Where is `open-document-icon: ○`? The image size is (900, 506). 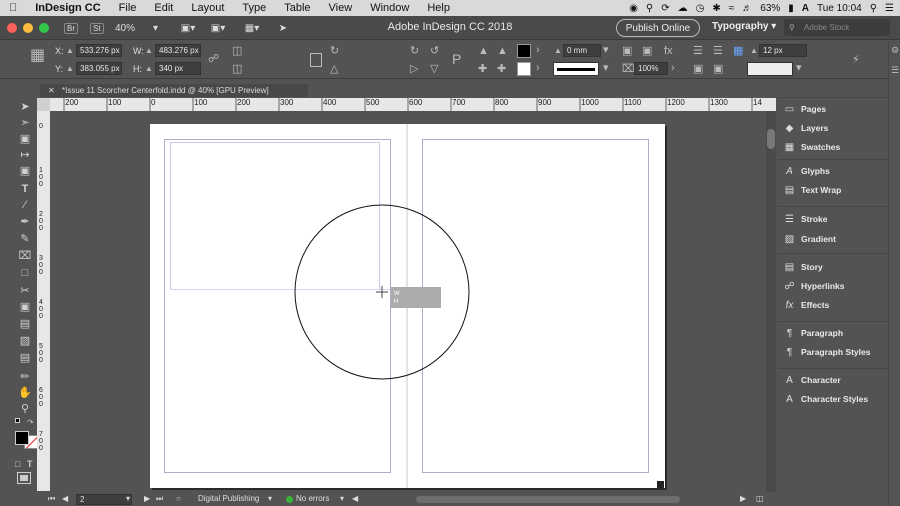 open-document-icon: ○ is located at coordinates (178, 498).